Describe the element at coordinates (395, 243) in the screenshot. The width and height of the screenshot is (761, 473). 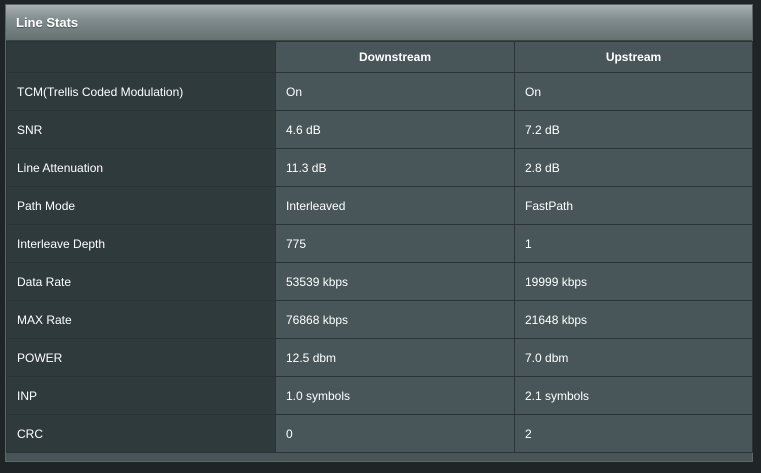
I see `downstream-value: 775` at that location.